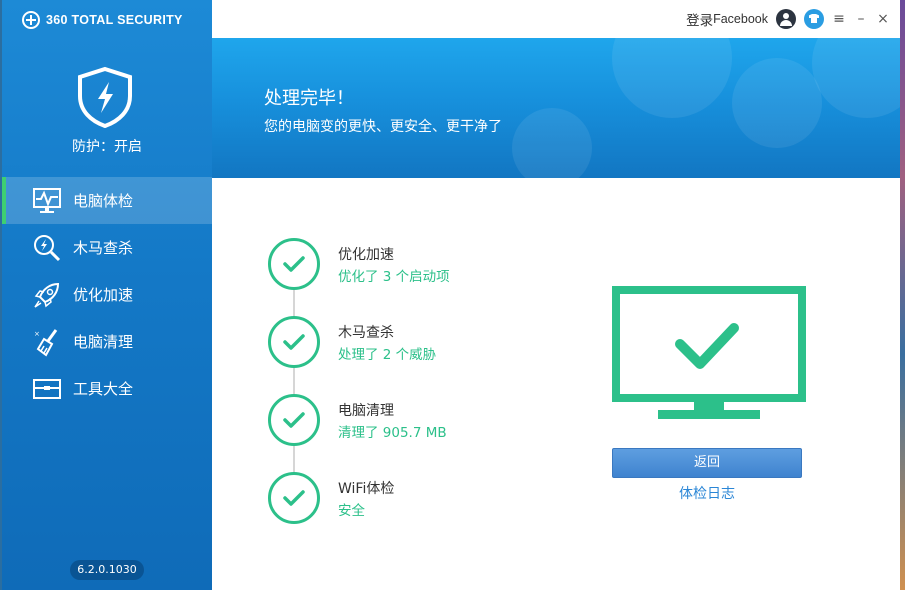 The height and width of the screenshot is (590, 905). I want to click on sidebar-item-label: 电脑体检, so click(103, 201).